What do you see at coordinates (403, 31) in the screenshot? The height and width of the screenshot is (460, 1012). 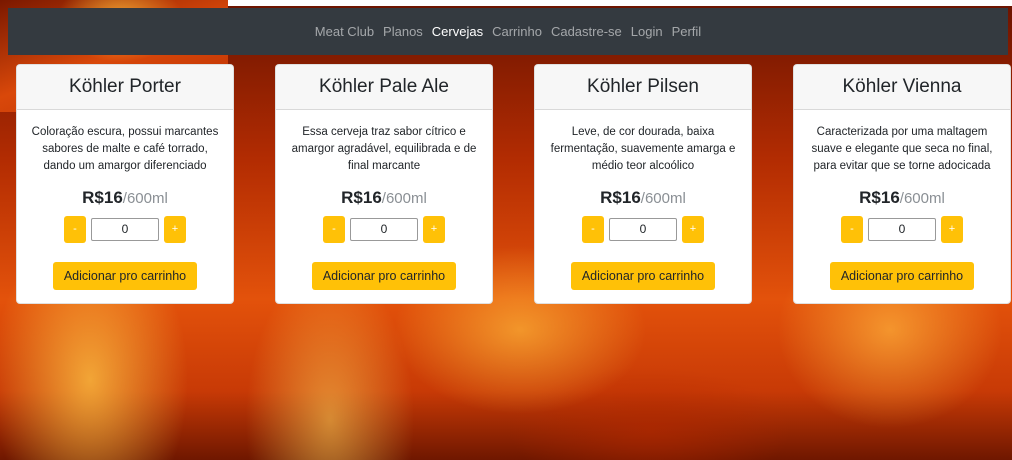 I see `nav-item-planos: Planos` at bounding box center [403, 31].